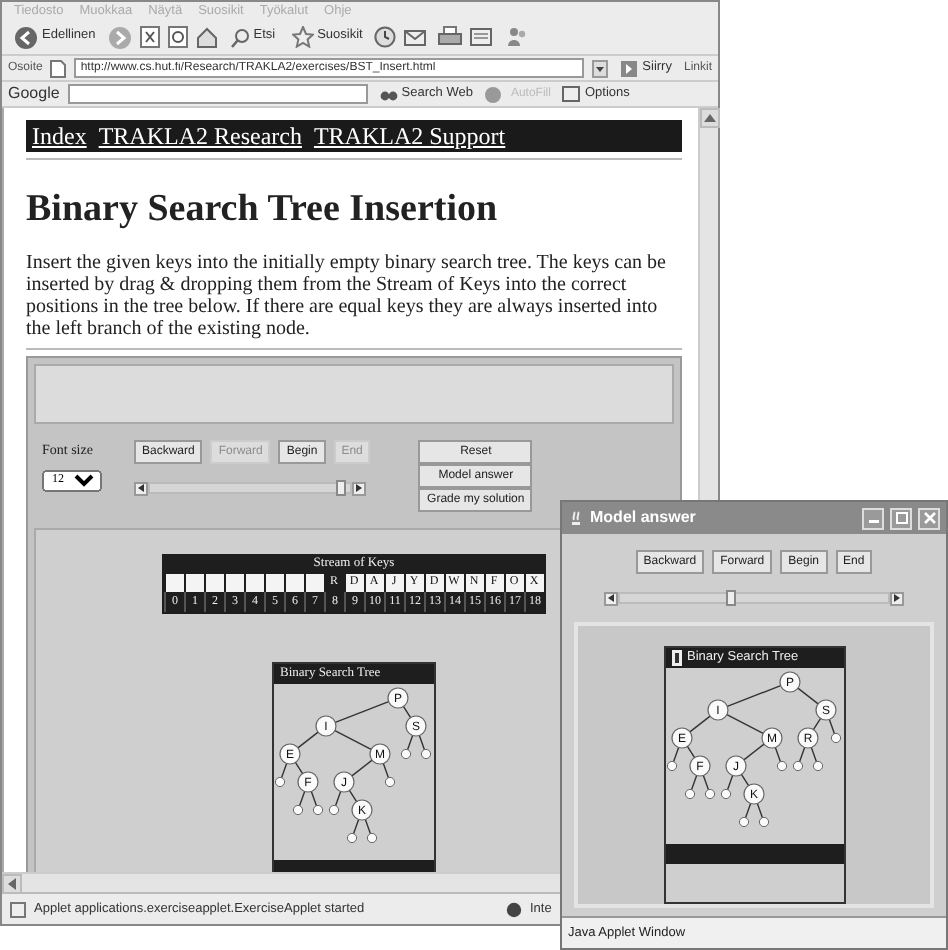 The width and height of the screenshot is (948, 950). What do you see at coordinates (514, 909) in the screenshot?
I see `globe-icon` at bounding box center [514, 909].